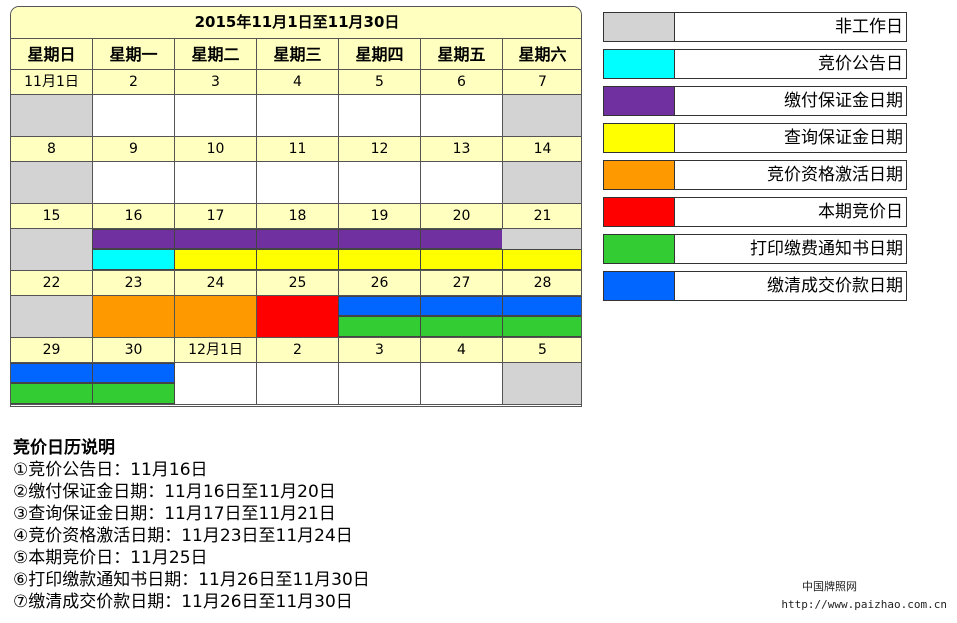 This screenshot has width=957, height=623. What do you see at coordinates (298, 149) in the screenshot?
I see `date-number: 11` at bounding box center [298, 149].